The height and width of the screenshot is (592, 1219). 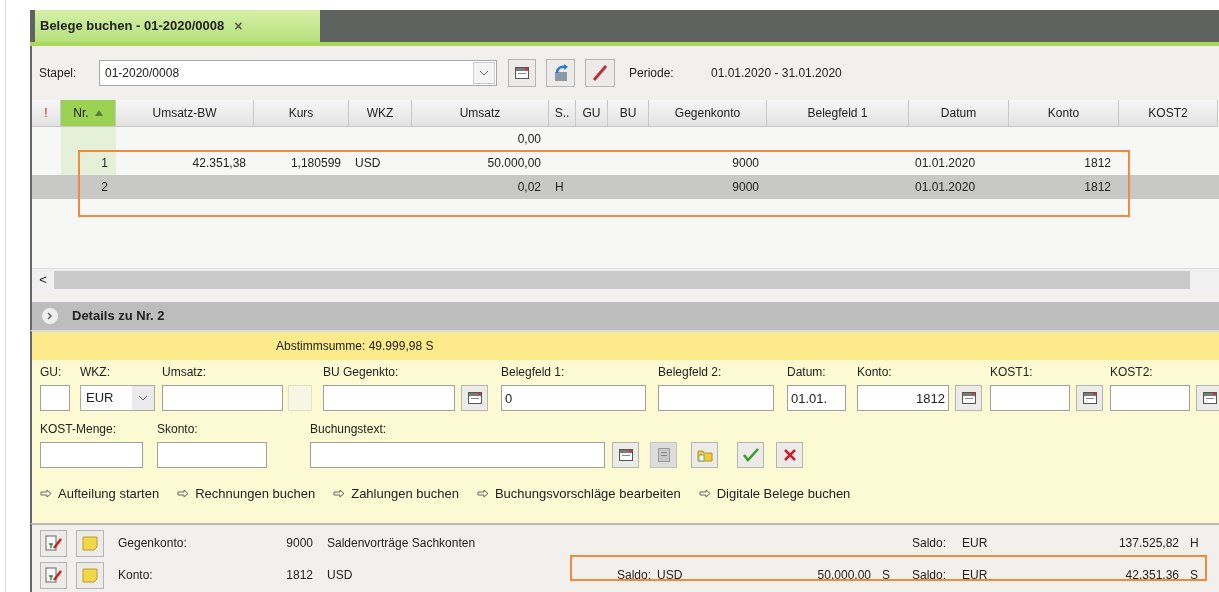 I want to click on saldo-label: Saldo:, so click(x=633, y=575).